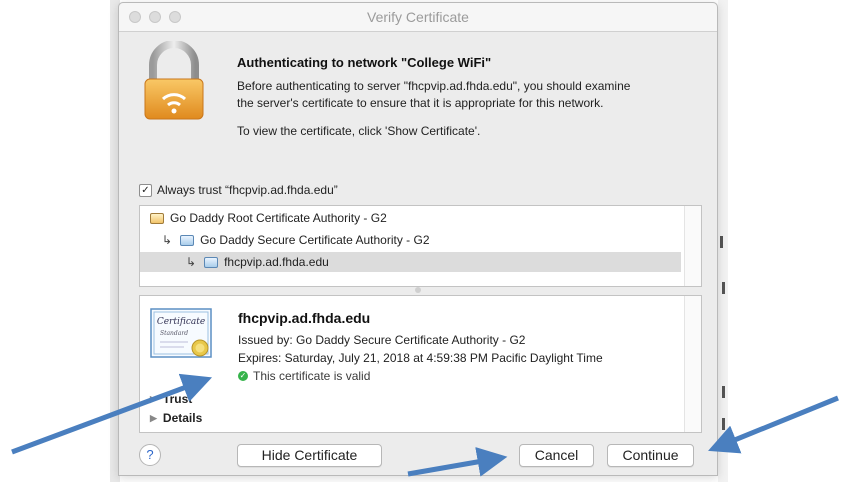 Image resolution: width=841 pixels, height=482 pixels. I want to click on details-disclosure: ▶ Details, so click(176, 418).